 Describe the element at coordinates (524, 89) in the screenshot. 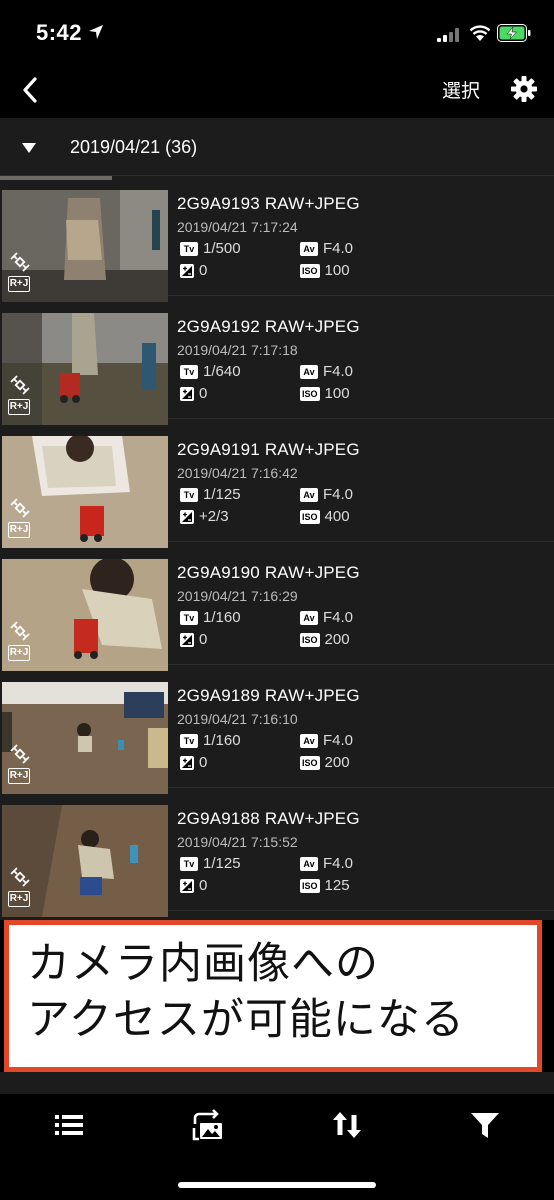

I see `gear-icon` at that location.